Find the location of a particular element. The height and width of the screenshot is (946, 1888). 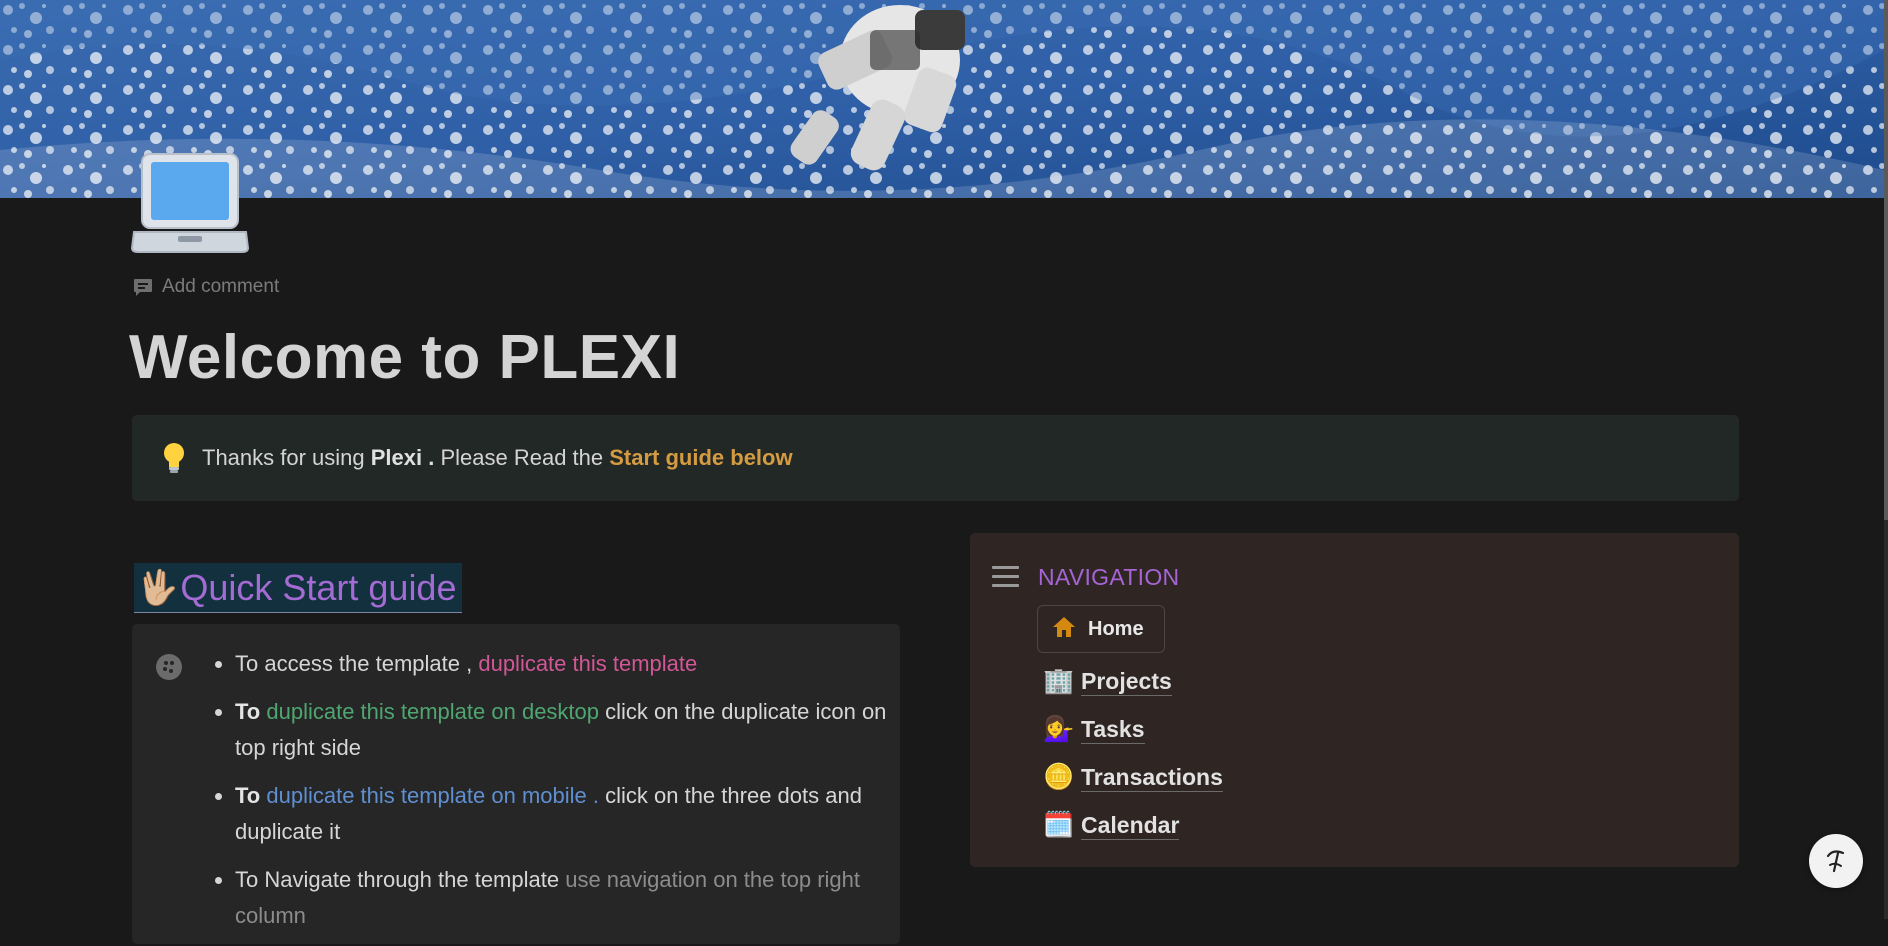

menu-icon is located at coordinates (1006, 577).